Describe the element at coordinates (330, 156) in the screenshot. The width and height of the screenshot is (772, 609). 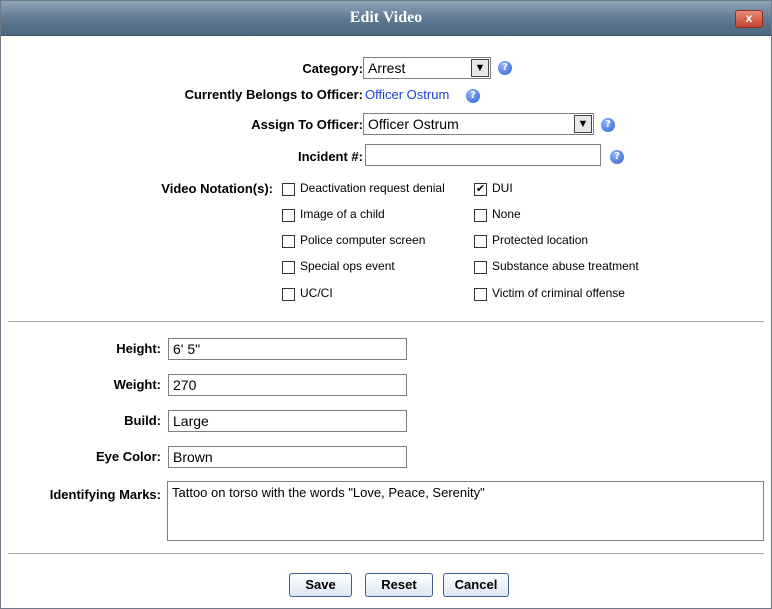
I see `incident-label: Incident #:` at that location.